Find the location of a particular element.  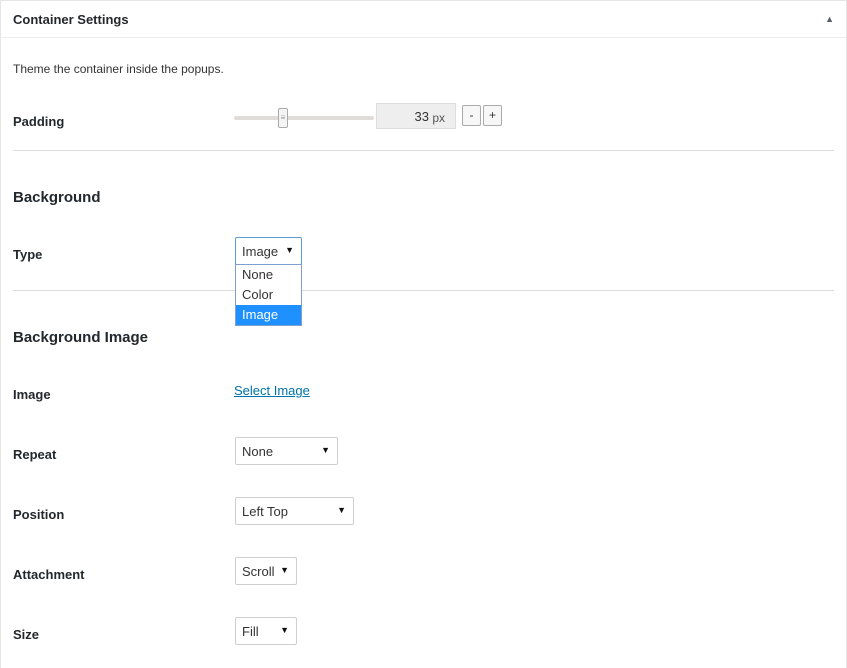

background-heading: Background is located at coordinates (57, 197).